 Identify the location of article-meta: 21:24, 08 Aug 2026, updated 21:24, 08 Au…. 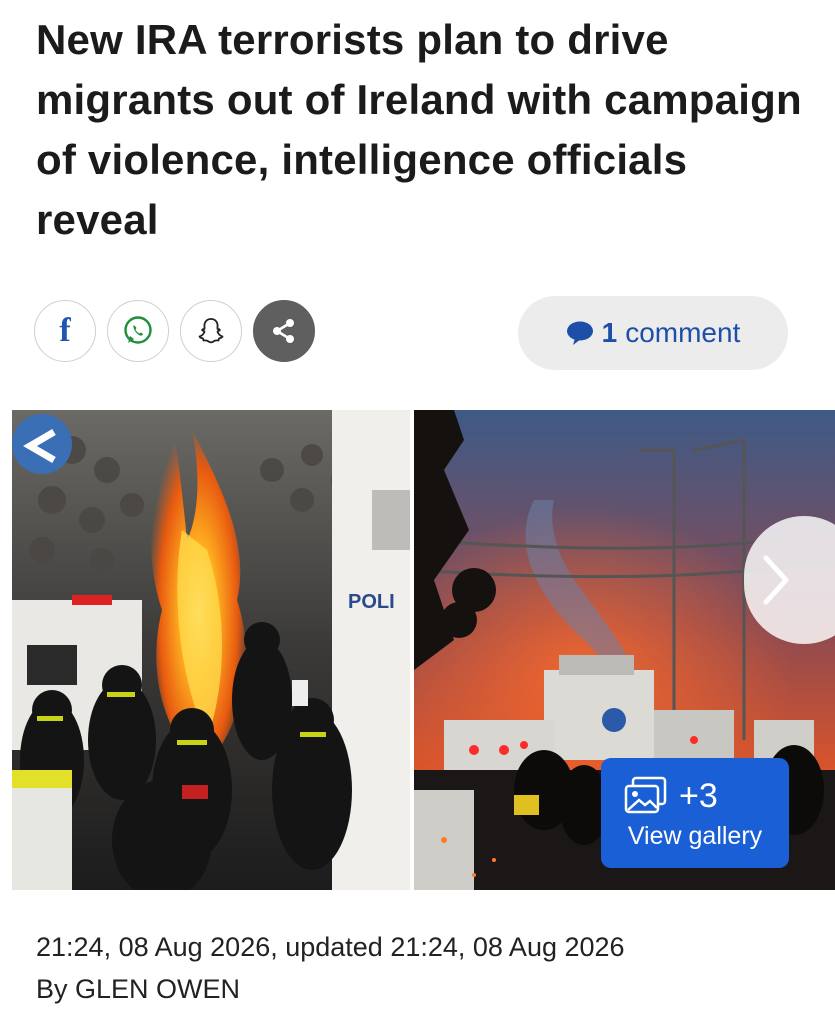
(330, 968).